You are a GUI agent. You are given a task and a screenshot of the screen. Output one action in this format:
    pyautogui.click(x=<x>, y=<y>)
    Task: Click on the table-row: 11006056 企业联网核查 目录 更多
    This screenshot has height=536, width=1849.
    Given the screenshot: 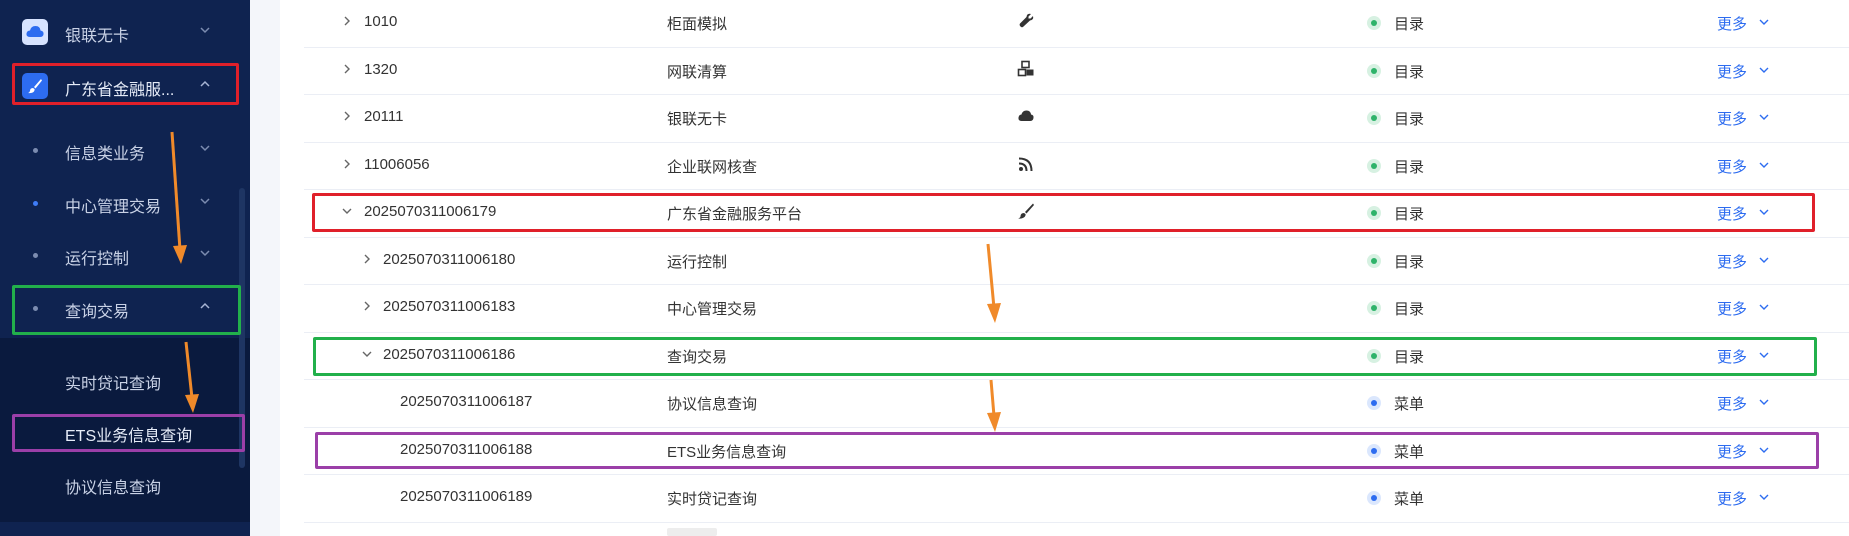 What is the action you would take?
    pyautogui.click(x=1076, y=166)
    